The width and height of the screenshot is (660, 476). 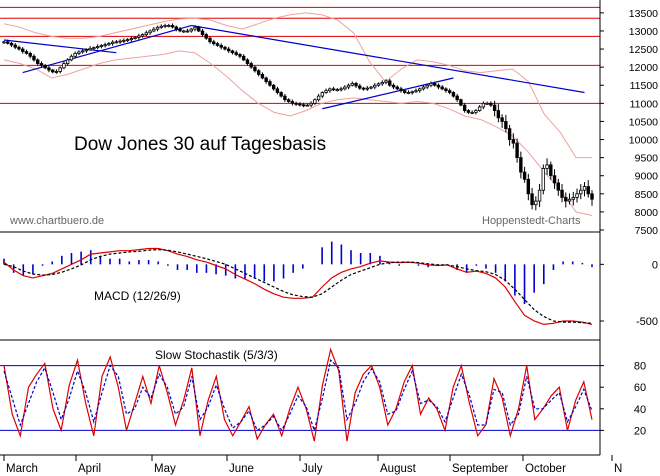 I want to click on price-tick-label: 13000, so click(x=643, y=32).